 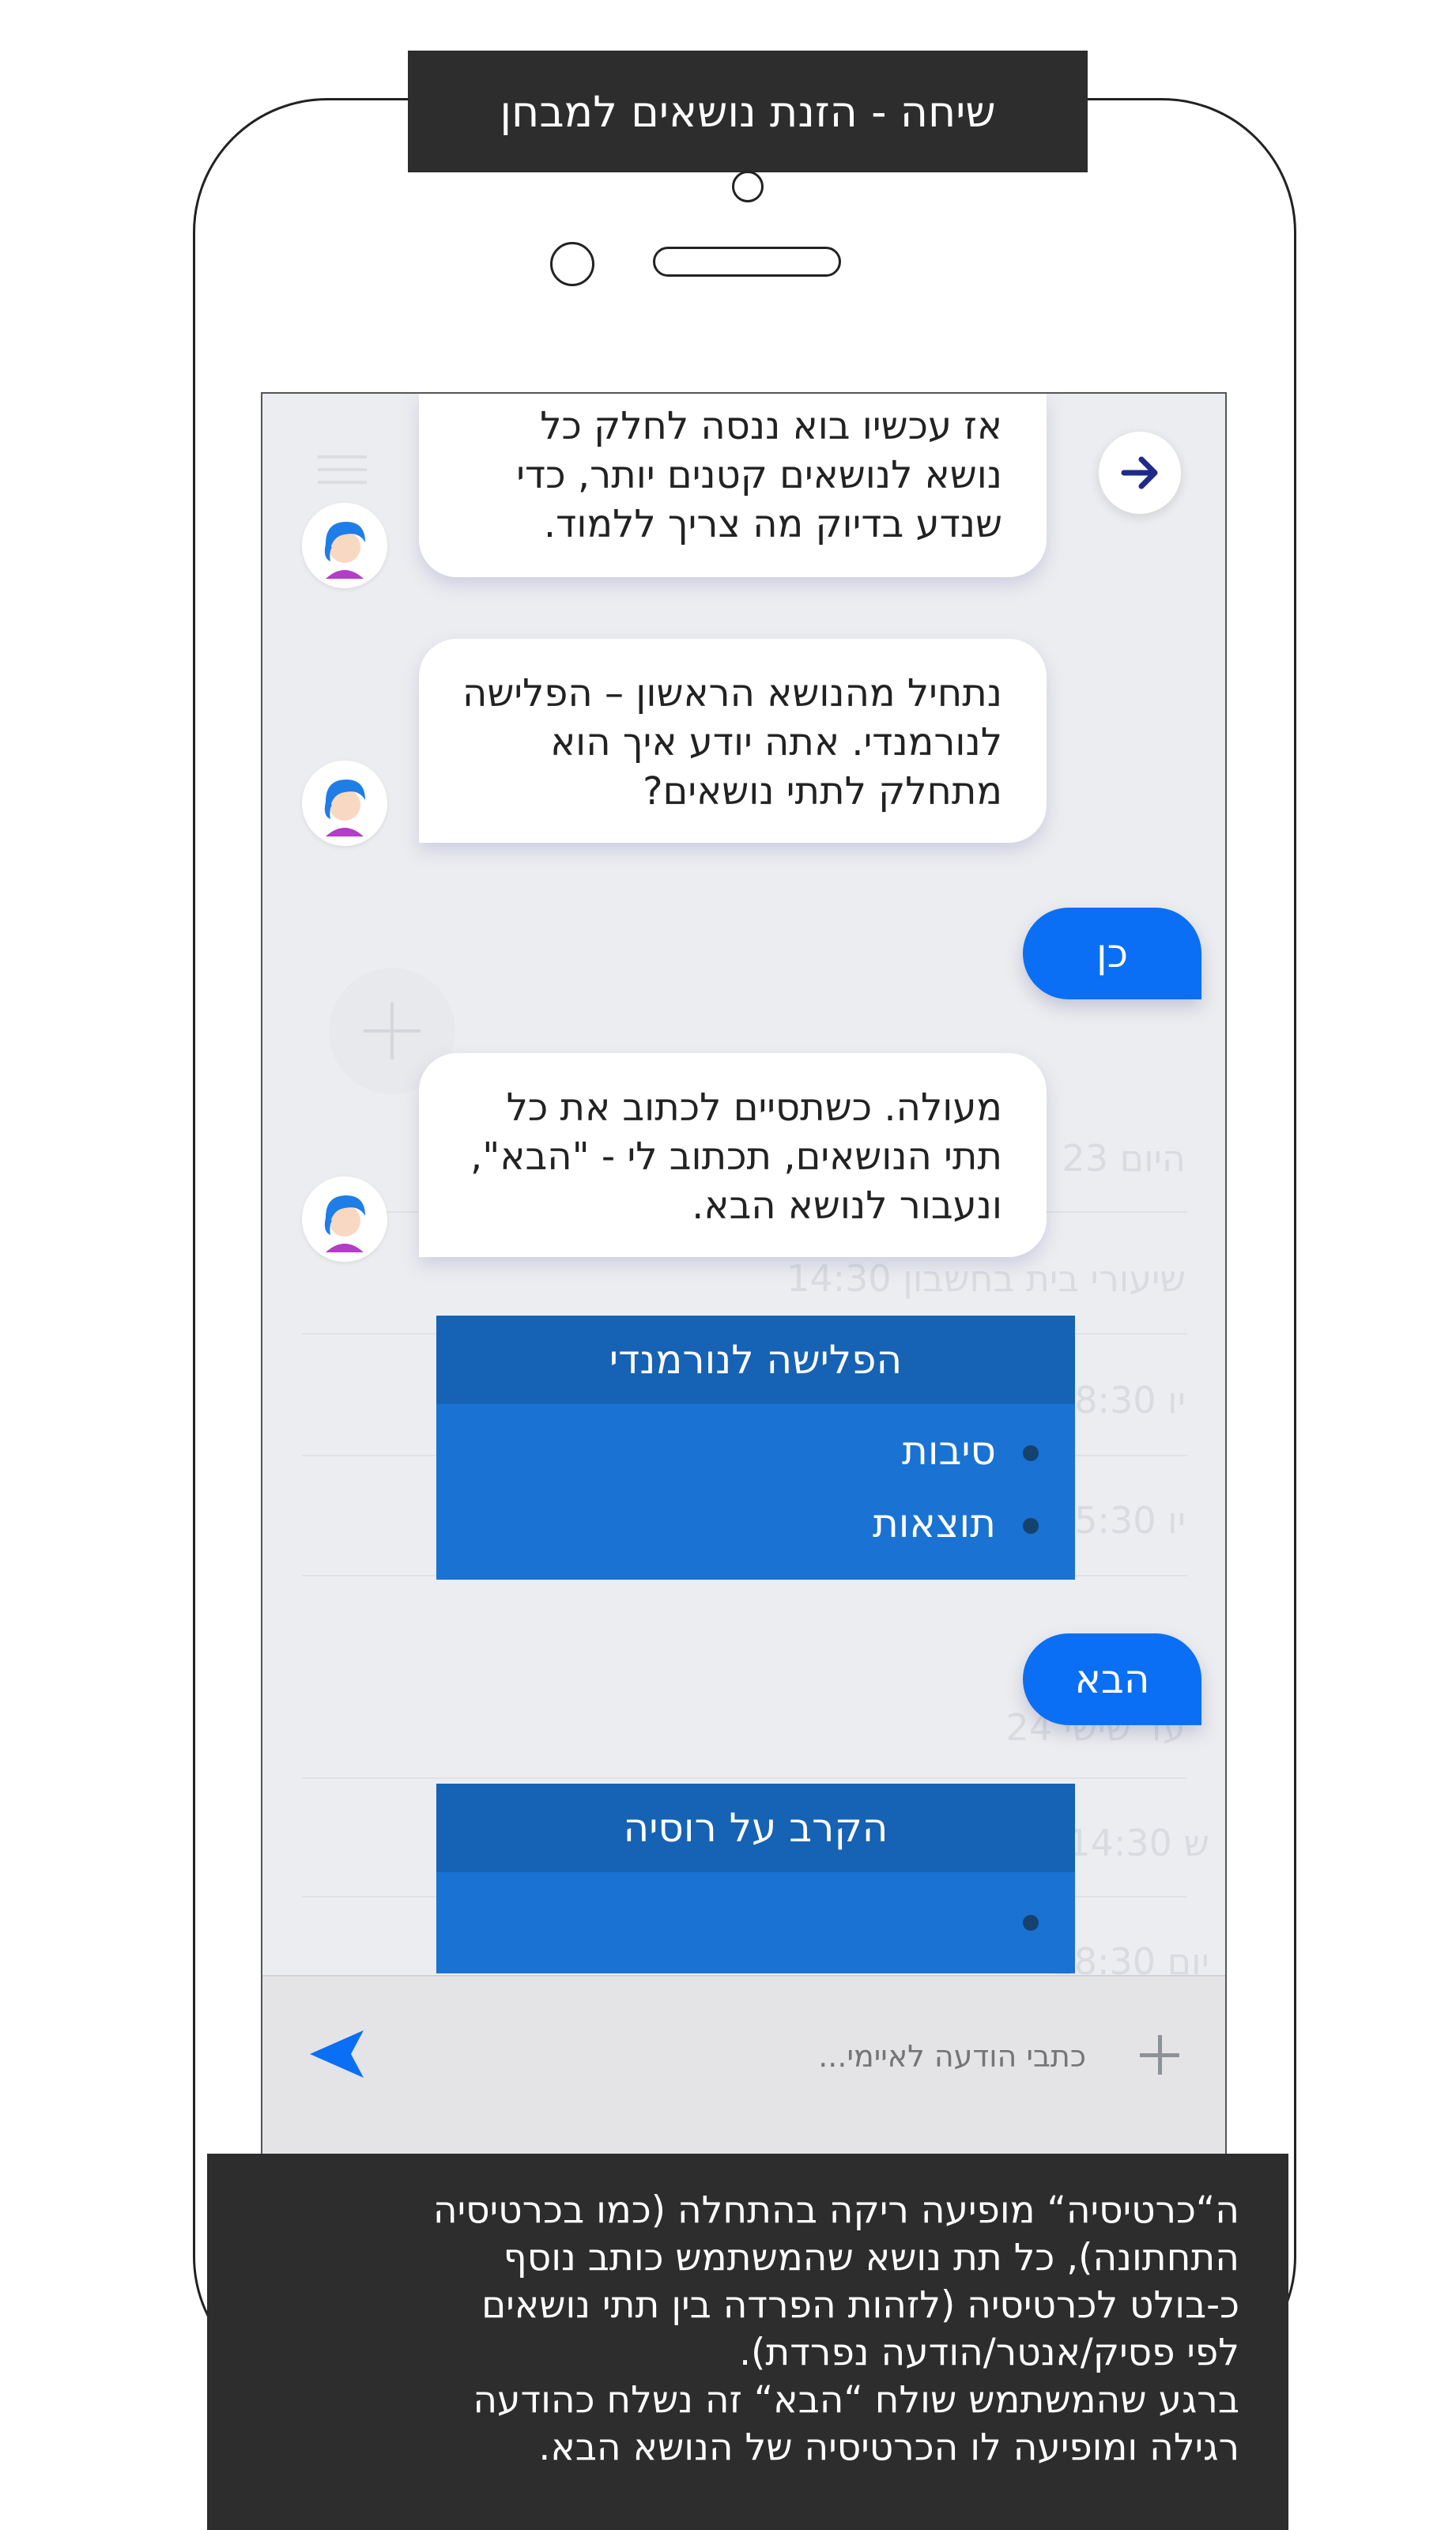 What do you see at coordinates (744, 1778) in the screenshot?
I see `ghost-divider` at bounding box center [744, 1778].